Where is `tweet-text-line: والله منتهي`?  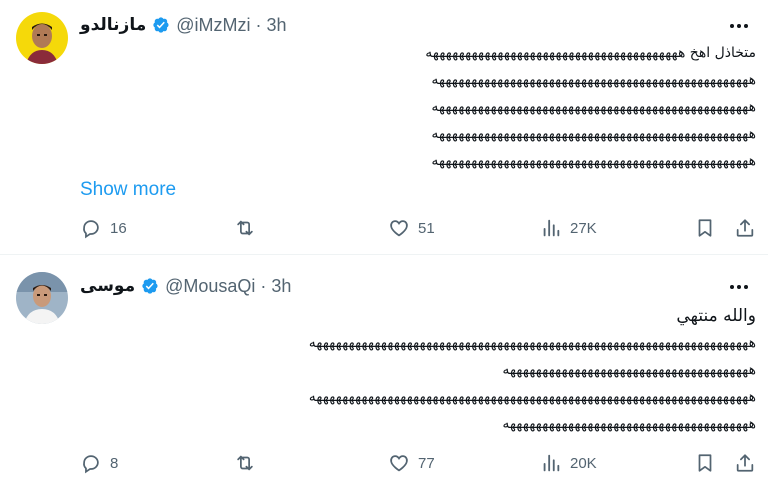 tweet-text-line: والله منتهي is located at coordinates (716, 316).